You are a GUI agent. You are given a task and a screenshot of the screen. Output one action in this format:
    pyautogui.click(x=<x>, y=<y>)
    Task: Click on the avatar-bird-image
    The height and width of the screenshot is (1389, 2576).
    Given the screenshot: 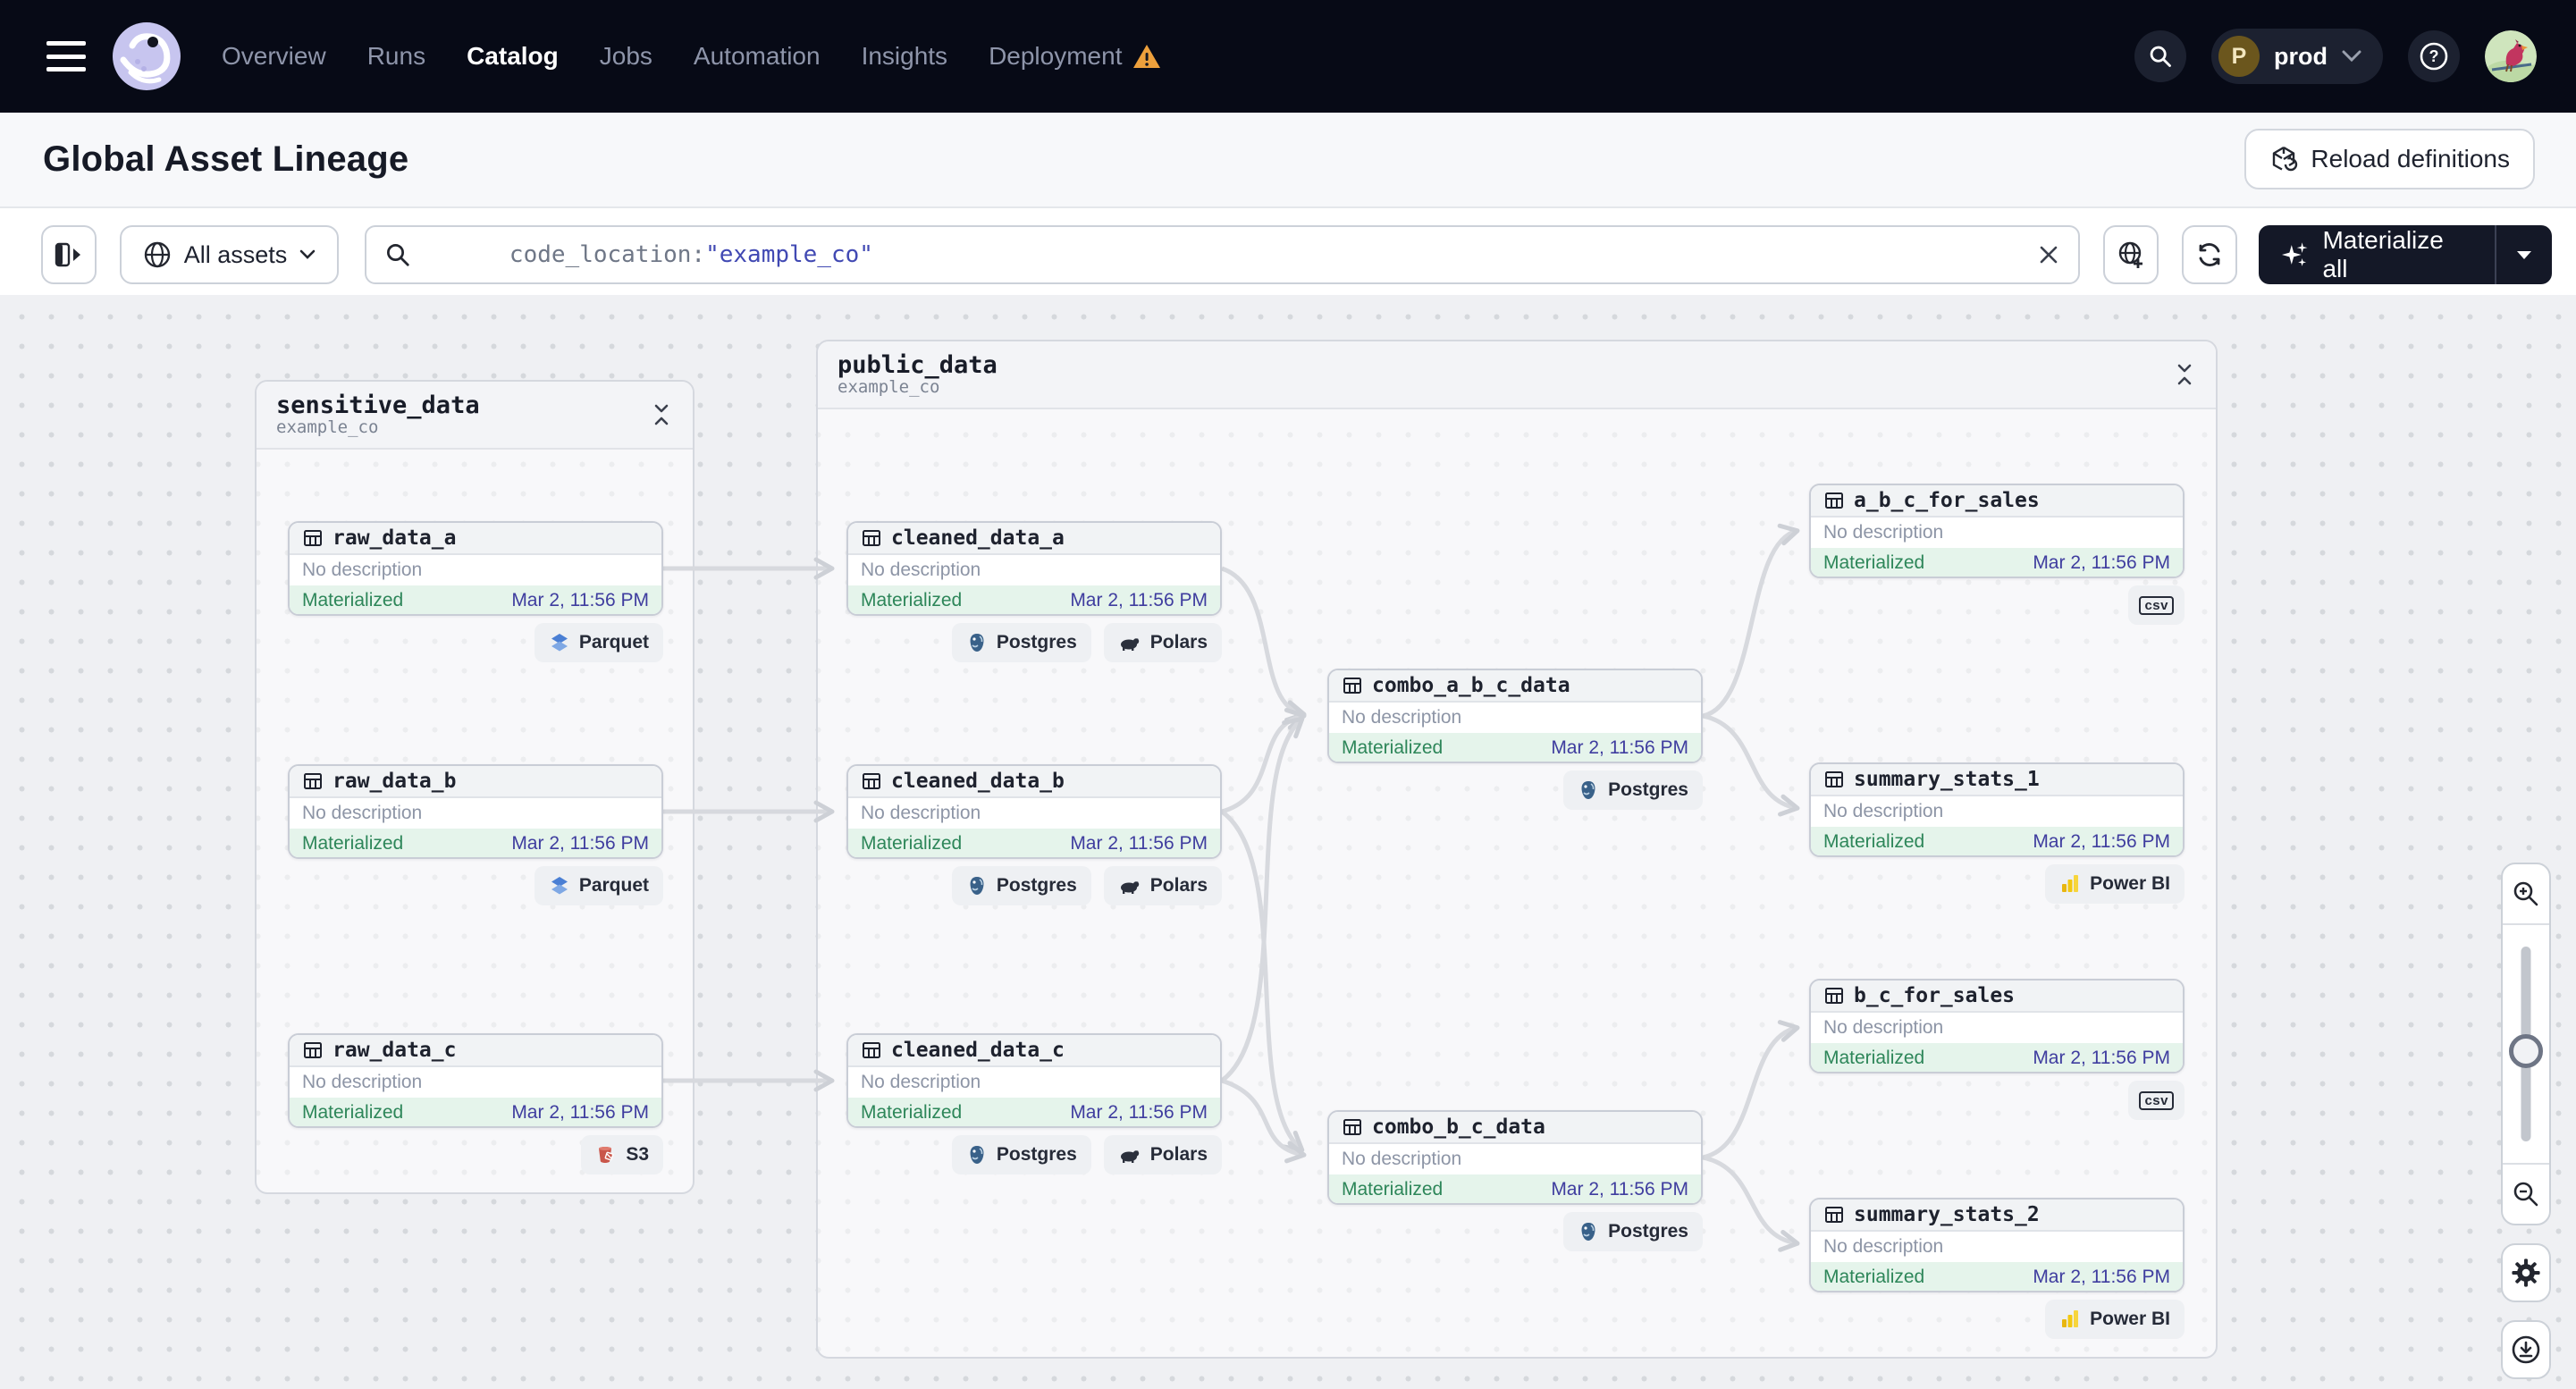 What is the action you would take?
    pyautogui.click(x=2511, y=56)
    